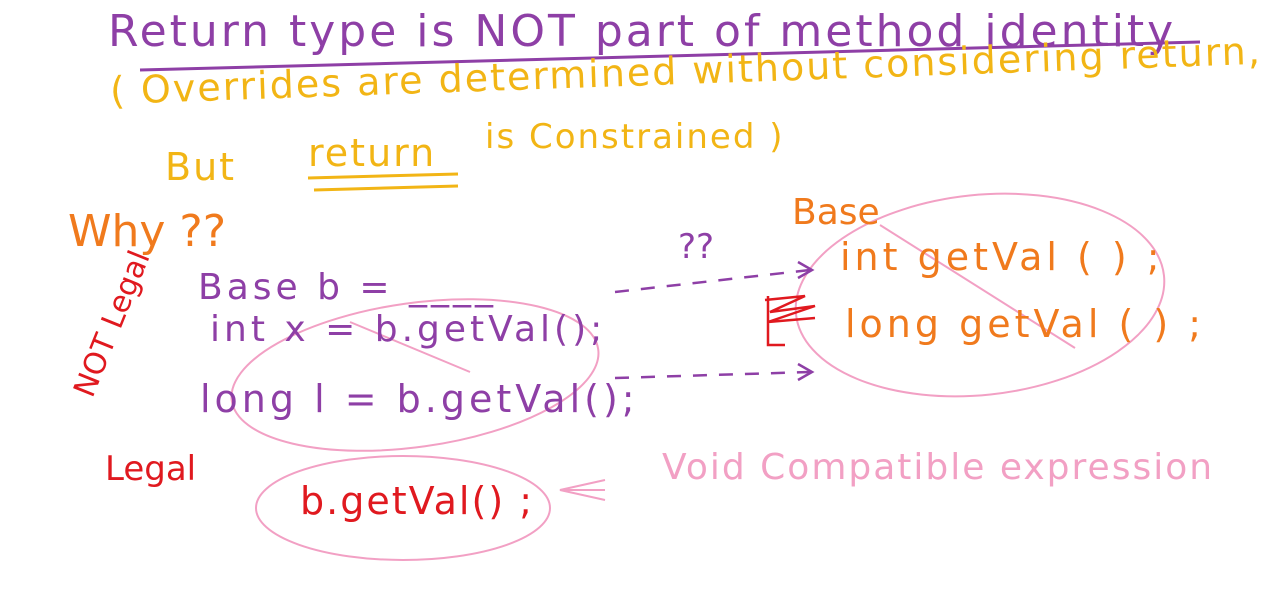  I want to click on code-question: ??, so click(696, 247).